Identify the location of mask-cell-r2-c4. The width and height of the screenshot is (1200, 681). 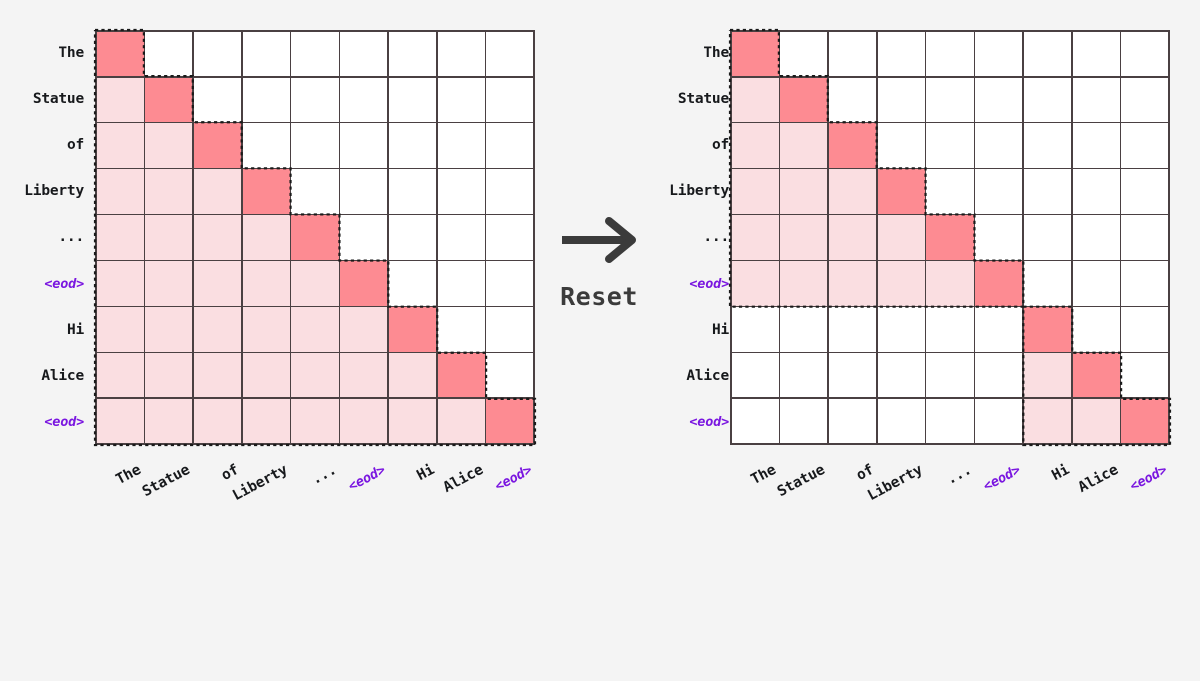
(950, 145).